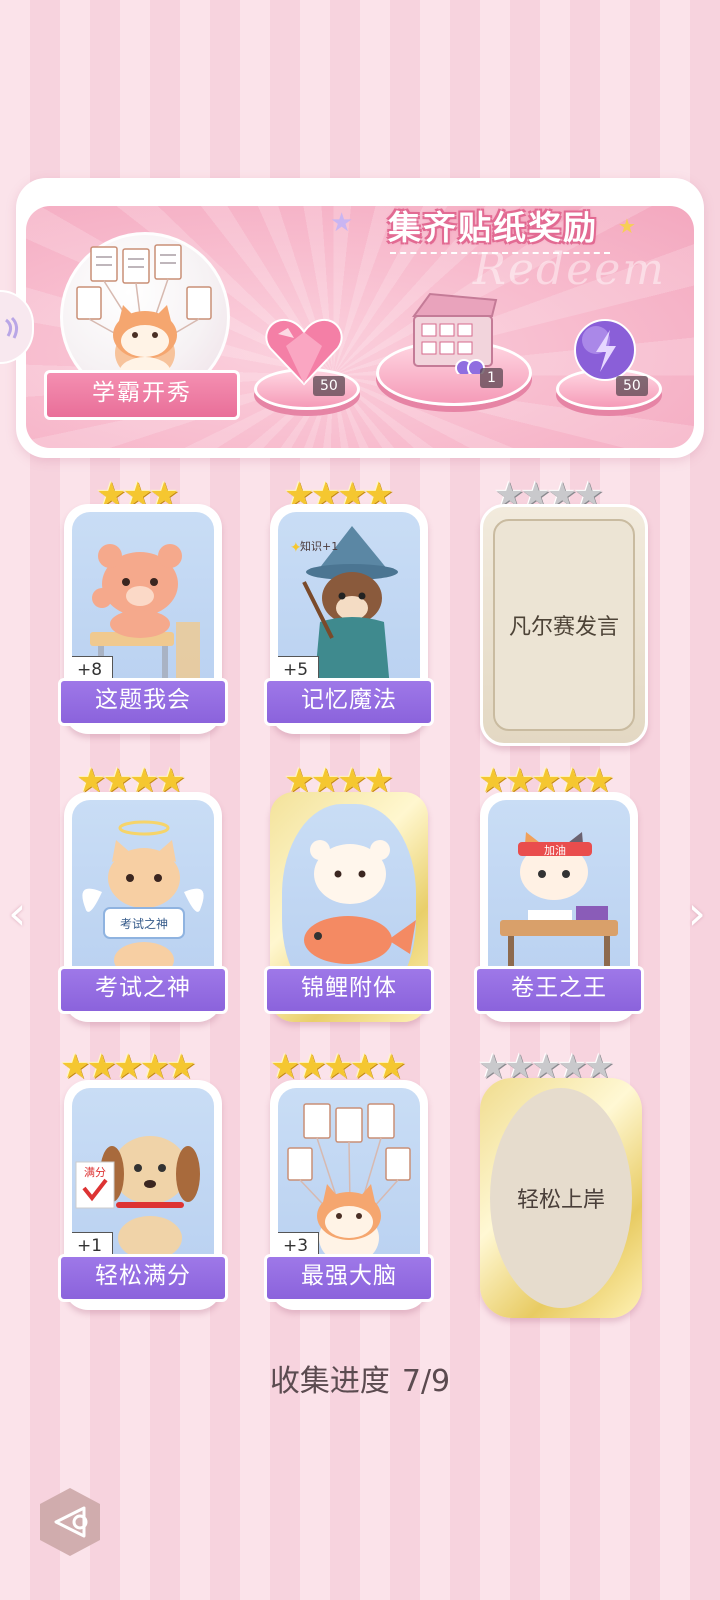 The image size is (720, 1600). I want to click on svg-text: 加油, so click(555, 850).